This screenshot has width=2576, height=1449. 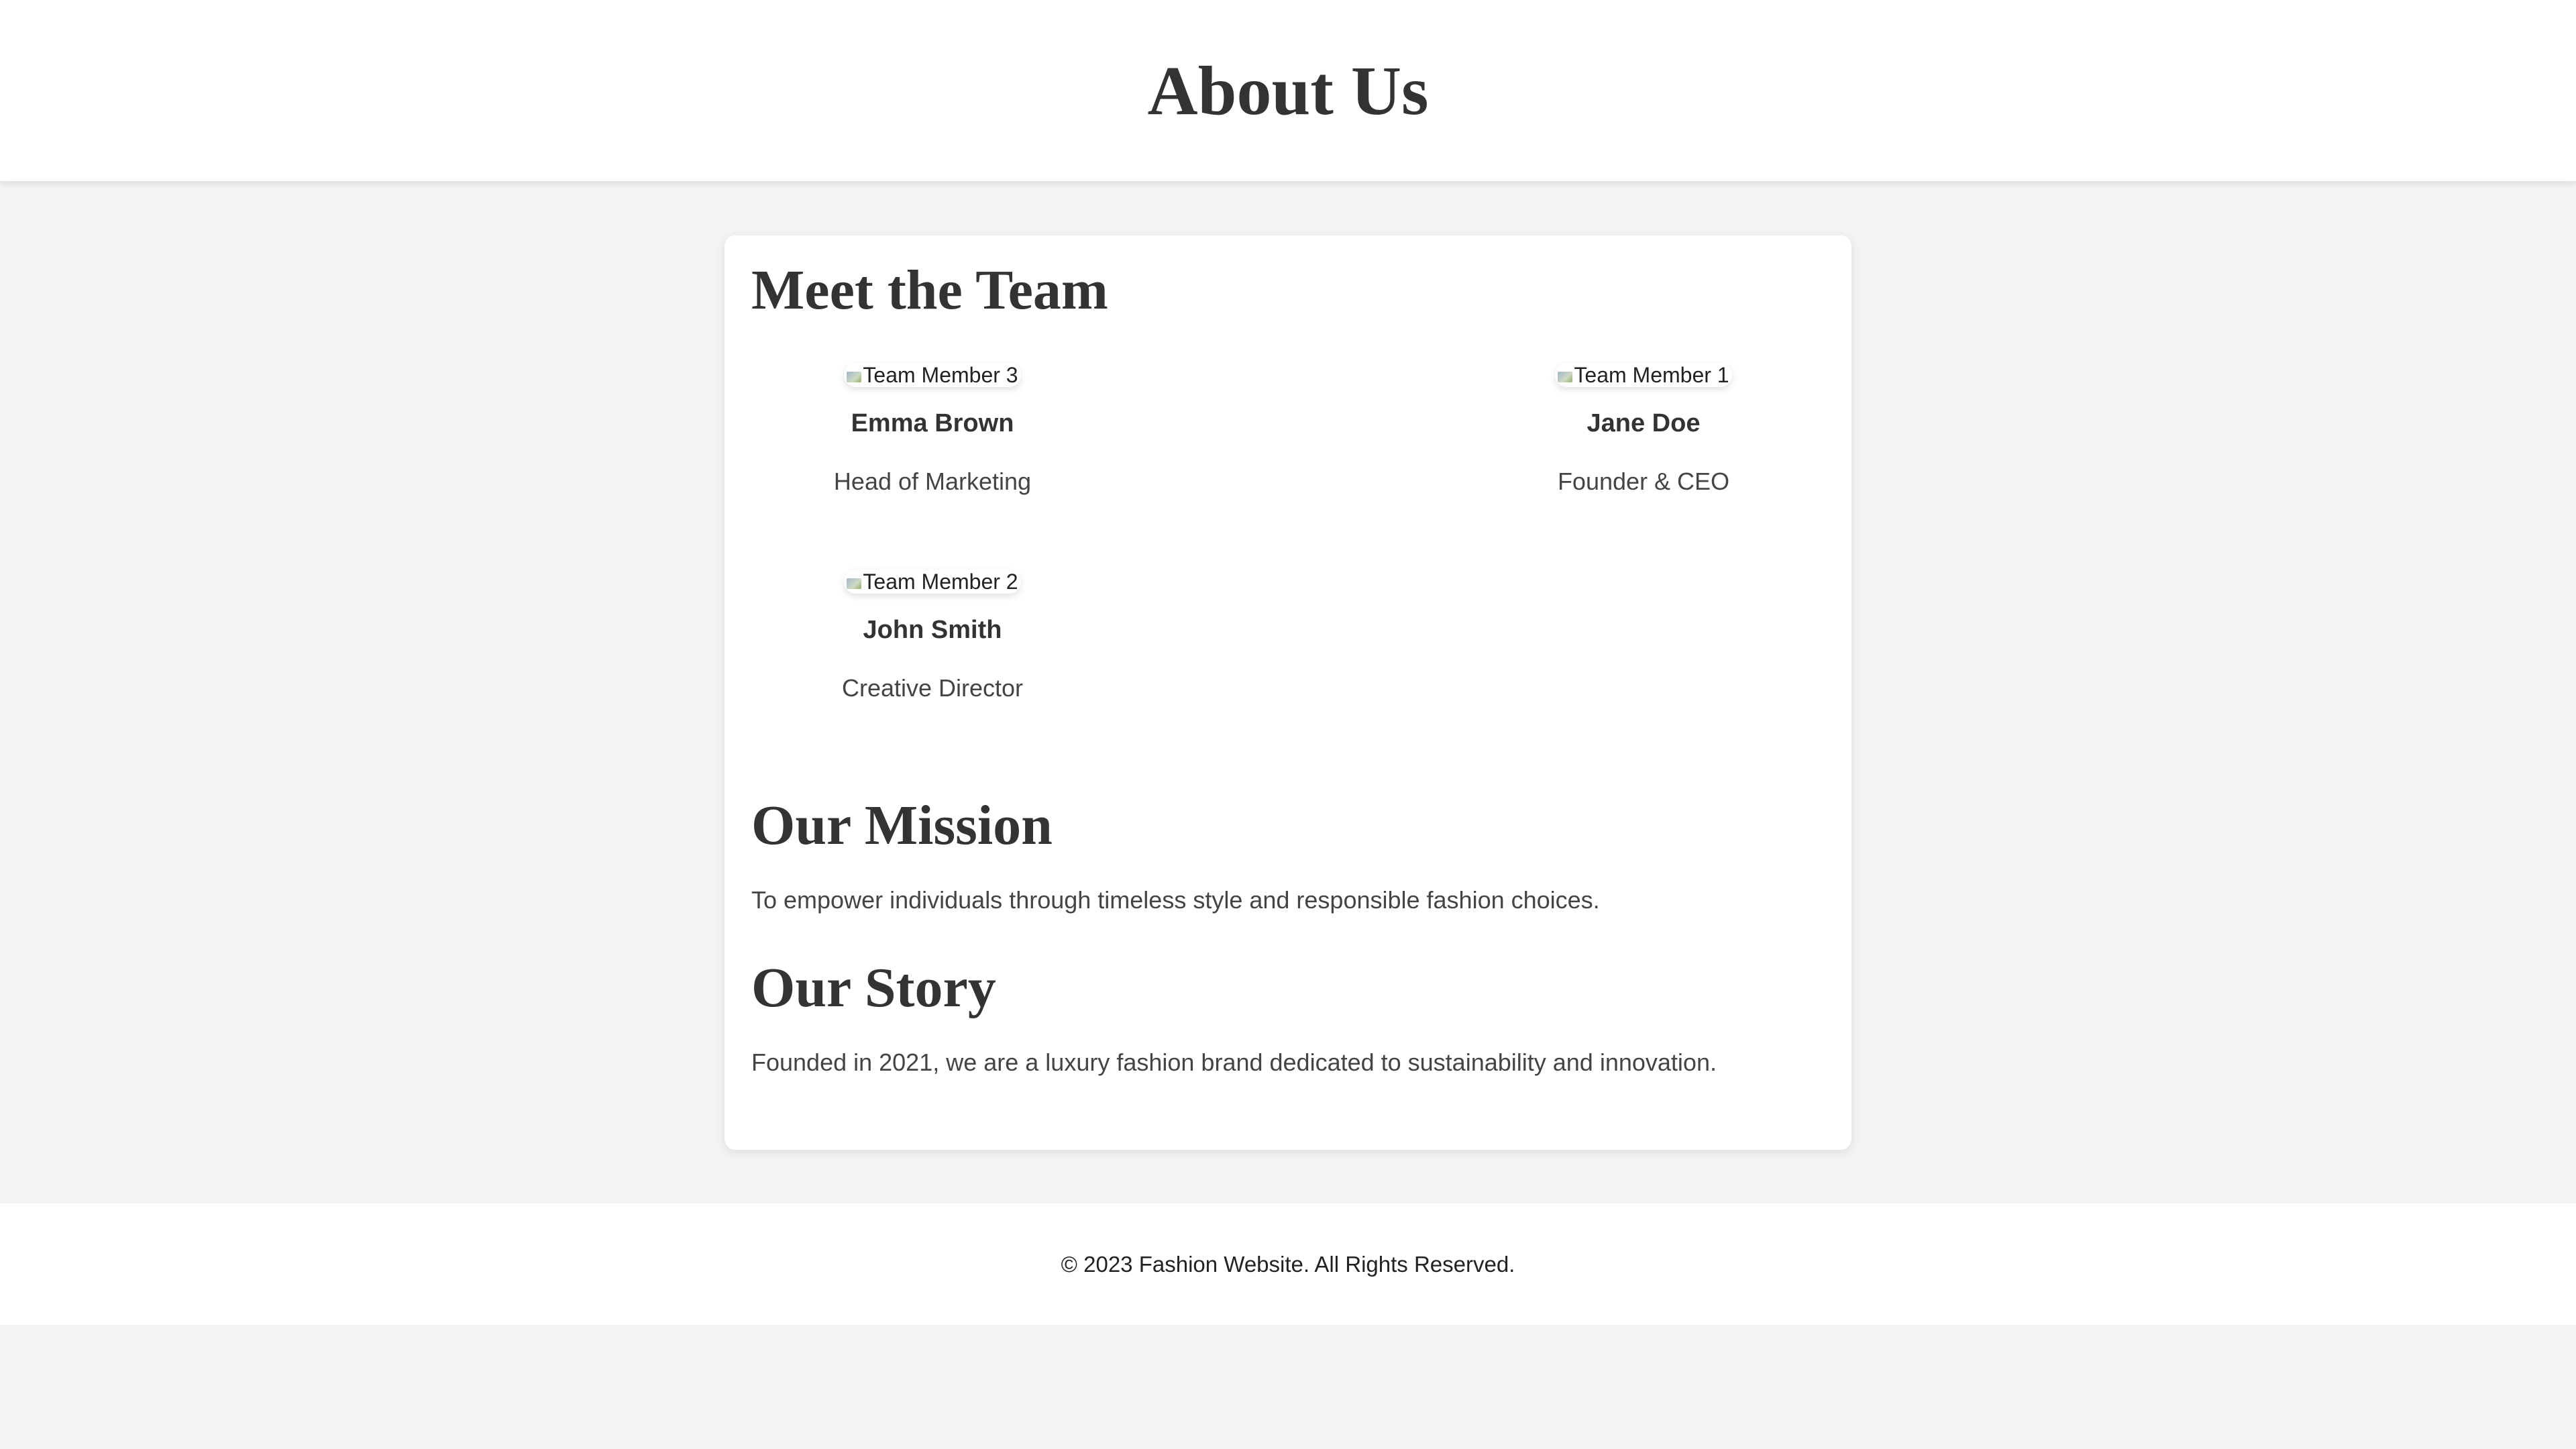 I want to click on team-member-card: Team Member 1 Jane Doe Founder & CEO, so click(x=1643, y=429).